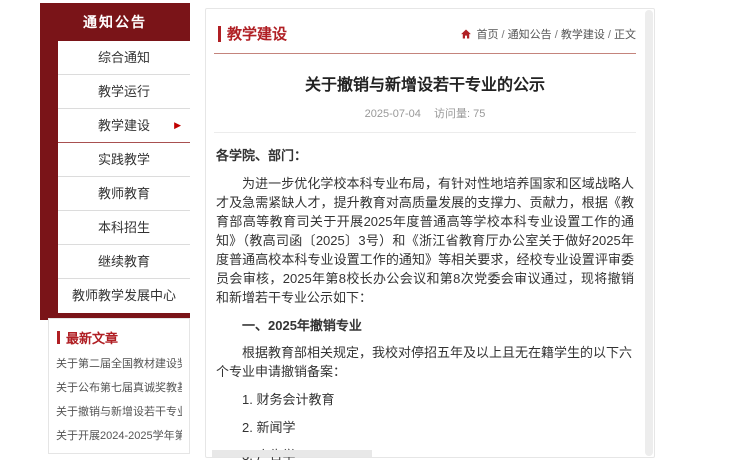 Image resolution: width=750 pixels, height=460 pixels. Describe the element at coordinates (466, 34) in the screenshot. I see `home-icon` at that location.